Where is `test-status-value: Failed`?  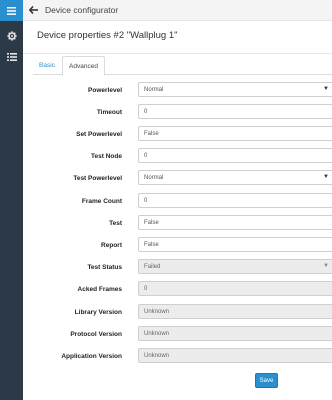 test-status-value: Failed is located at coordinates (152, 266).